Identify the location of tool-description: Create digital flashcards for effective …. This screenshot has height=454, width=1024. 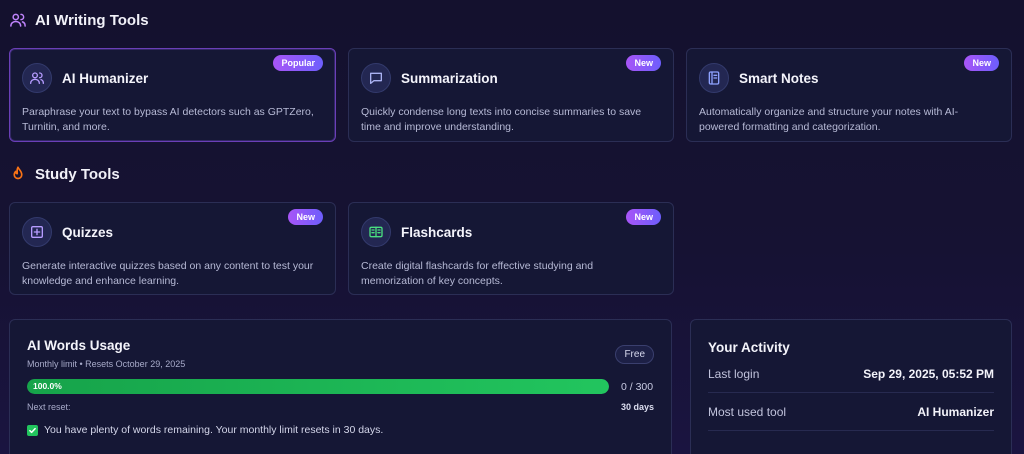
(477, 273).